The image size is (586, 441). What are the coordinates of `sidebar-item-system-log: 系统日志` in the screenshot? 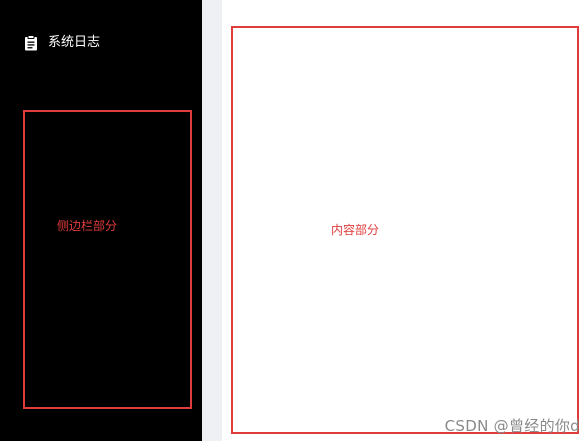 It's located at (62, 43).